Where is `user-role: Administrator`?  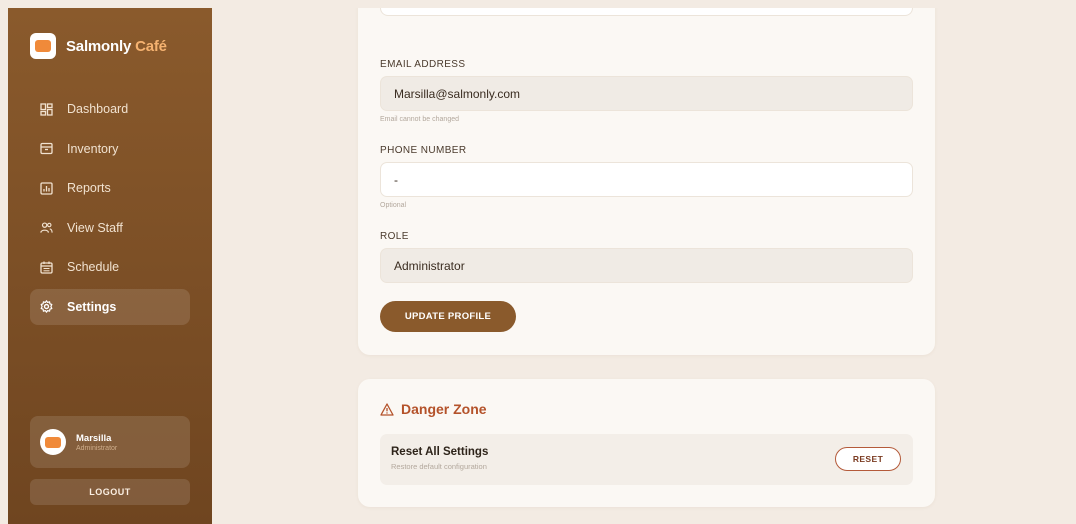 user-role: Administrator is located at coordinates (97, 448).